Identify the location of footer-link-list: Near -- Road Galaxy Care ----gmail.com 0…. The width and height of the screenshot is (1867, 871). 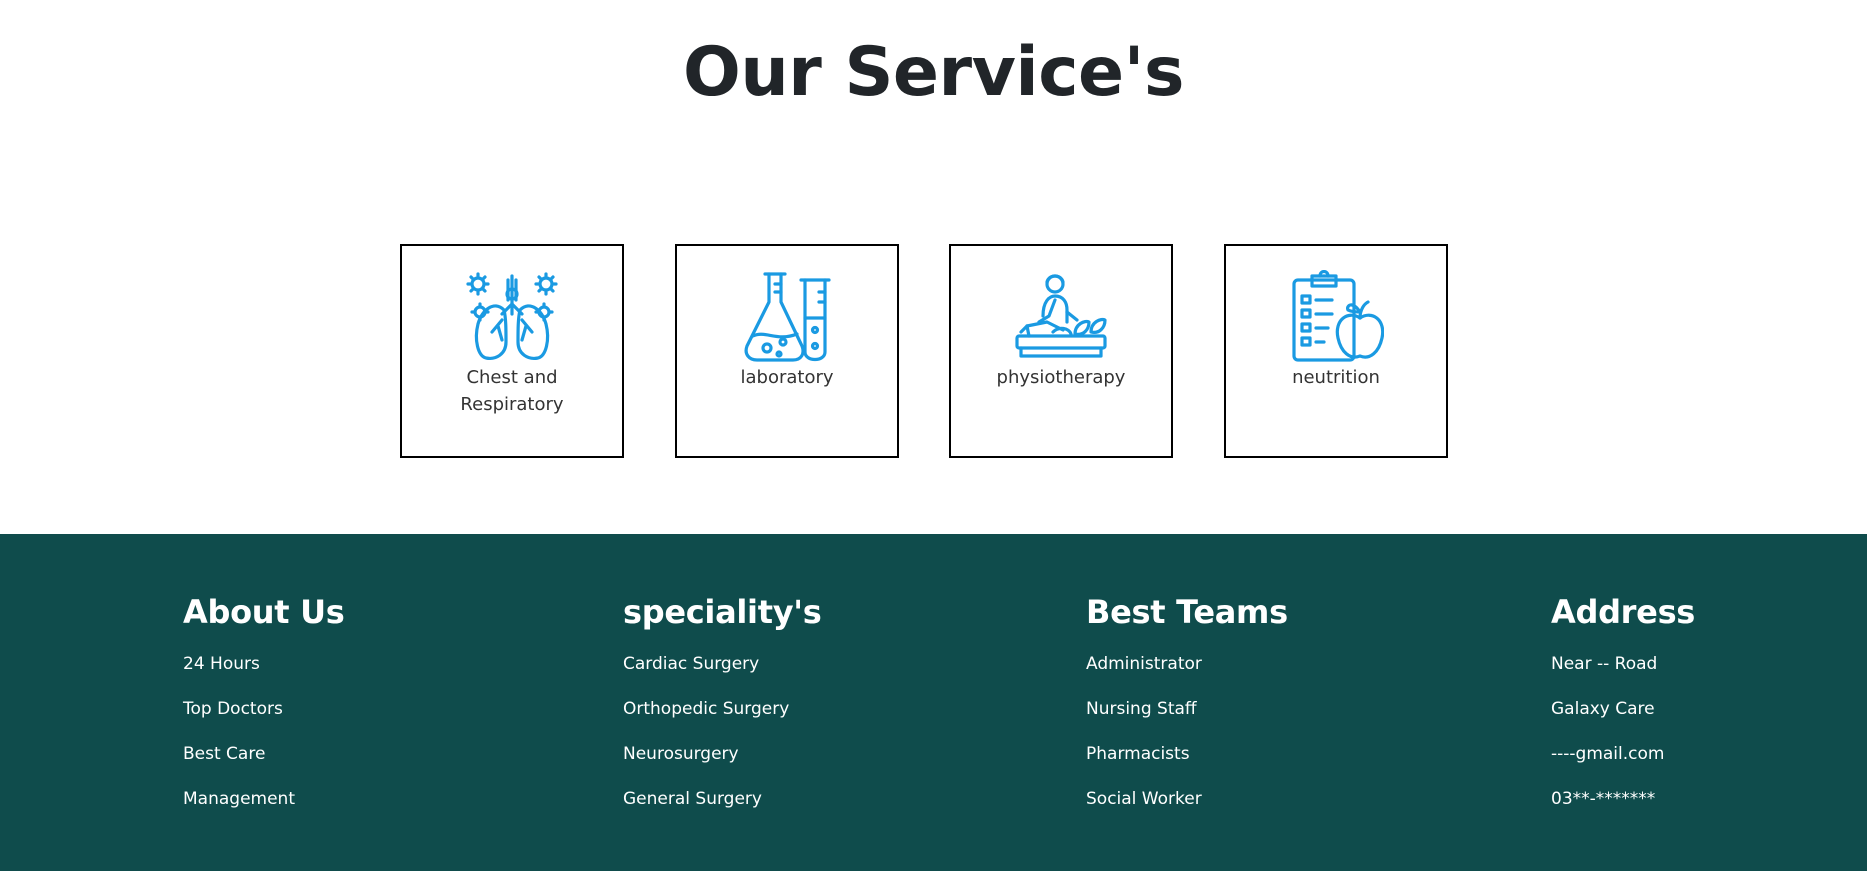
(1623, 732).